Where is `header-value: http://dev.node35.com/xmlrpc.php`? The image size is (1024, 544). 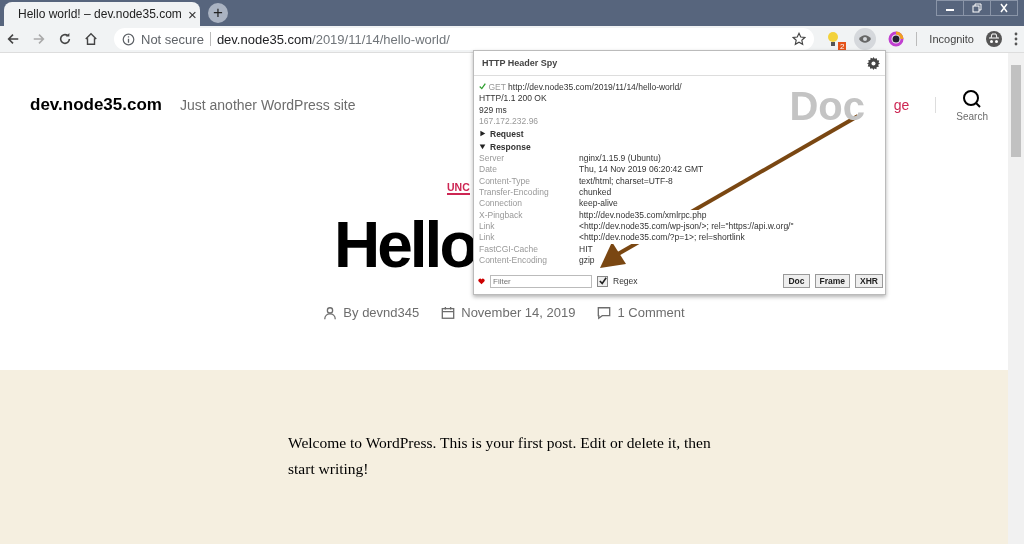
header-value: http://dev.node35.com/xmlrpc.php is located at coordinates (643, 215).